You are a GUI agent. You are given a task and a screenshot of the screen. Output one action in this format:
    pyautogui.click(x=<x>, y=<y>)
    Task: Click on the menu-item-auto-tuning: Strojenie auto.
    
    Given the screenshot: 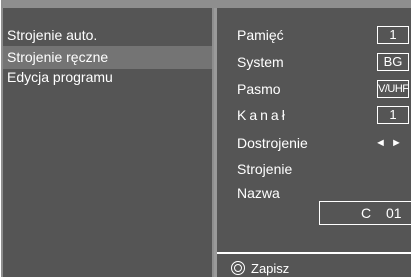 What is the action you would take?
    pyautogui.click(x=107, y=35)
    